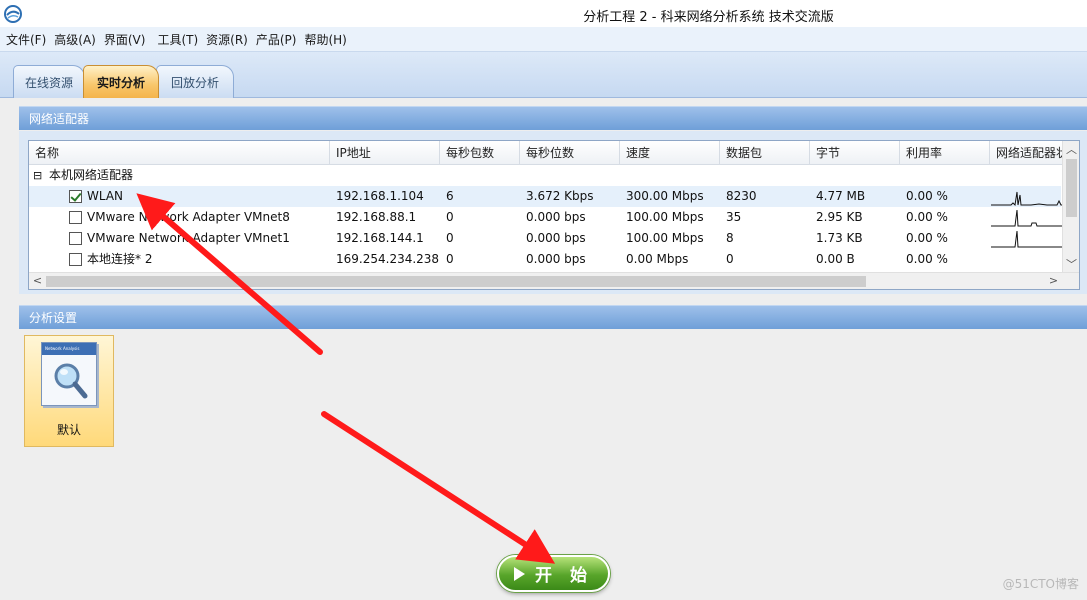 The image size is (1087, 600). I want to click on column-bps: 每秒位数, so click(570, 153).